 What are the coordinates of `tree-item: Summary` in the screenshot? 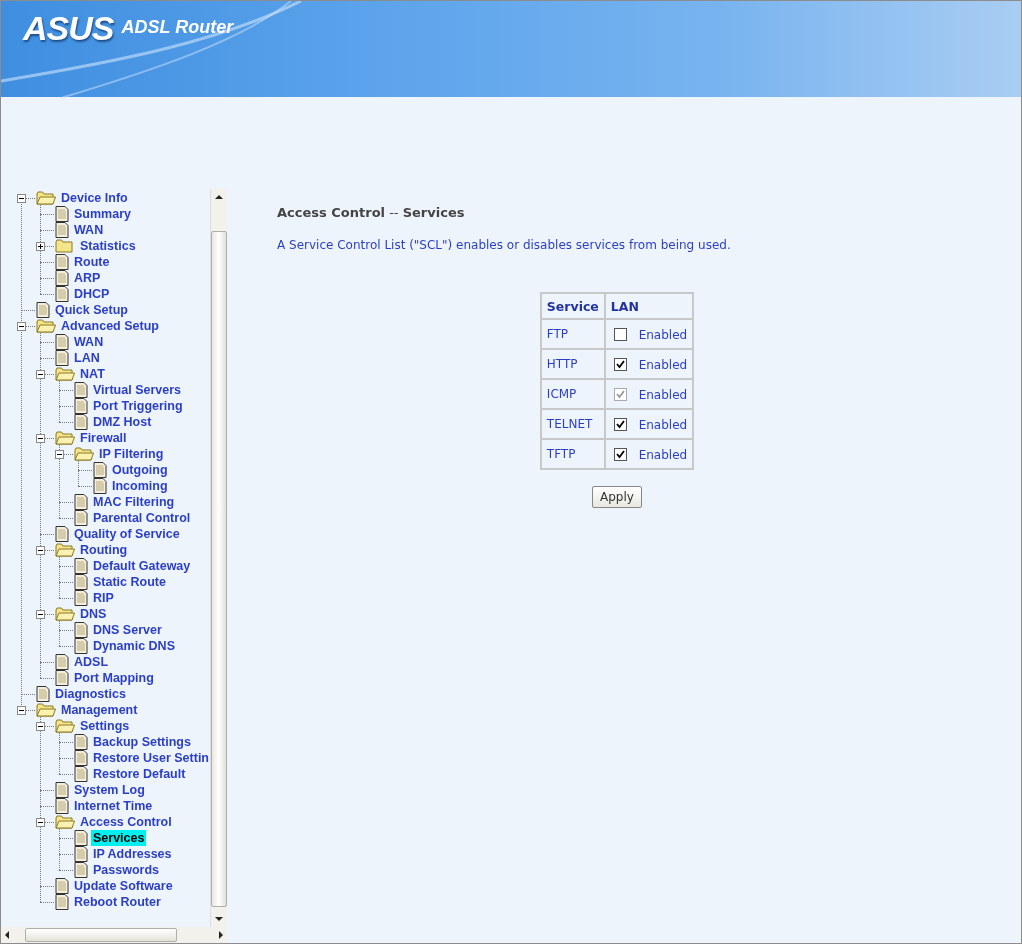 It's located at (102, 214).